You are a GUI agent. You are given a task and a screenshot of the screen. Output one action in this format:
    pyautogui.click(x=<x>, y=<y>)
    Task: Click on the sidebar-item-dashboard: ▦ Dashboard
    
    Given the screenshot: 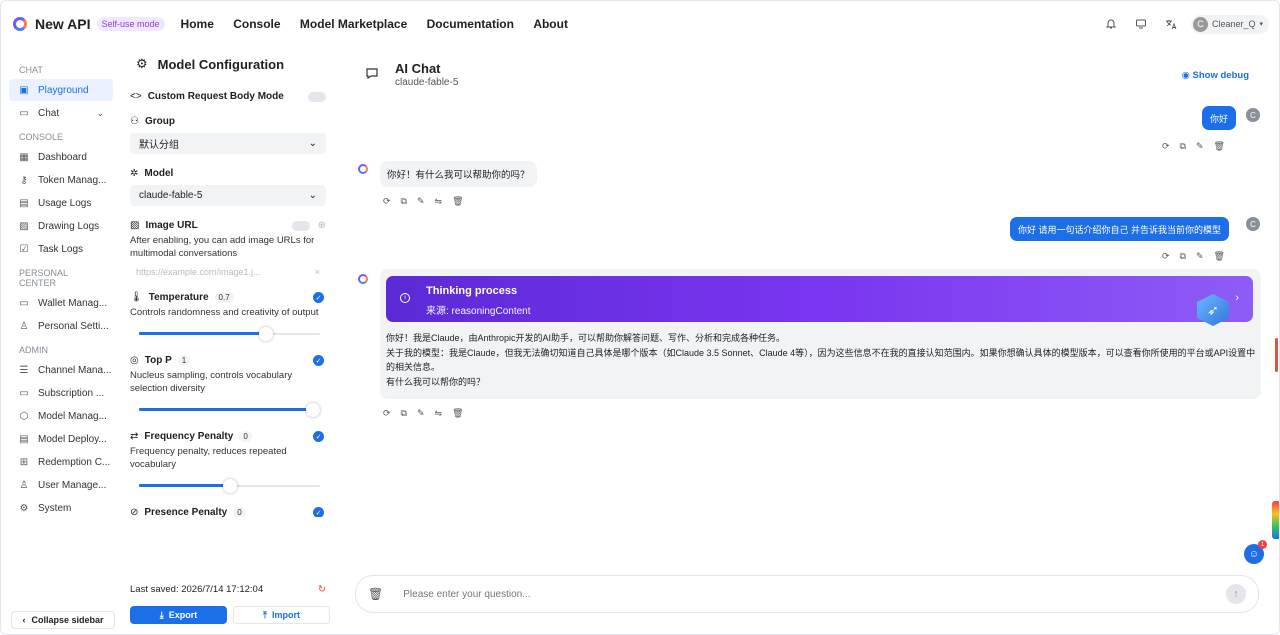 What is the action you would take?
    pyautogui.click(x=61, y=157)
    